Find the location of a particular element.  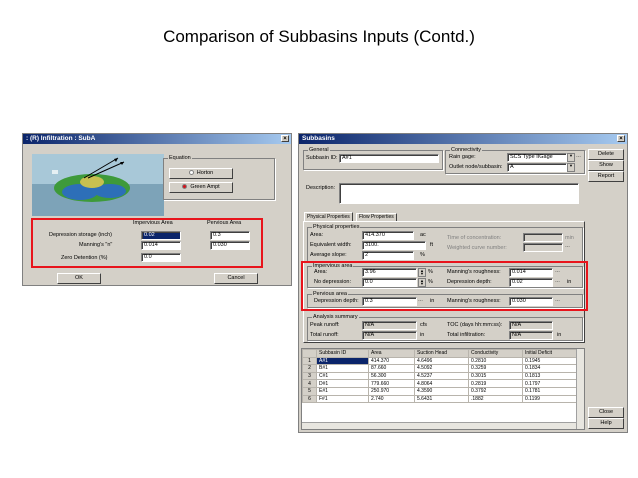

width-unit: ft is located at coordinates (432, 245).